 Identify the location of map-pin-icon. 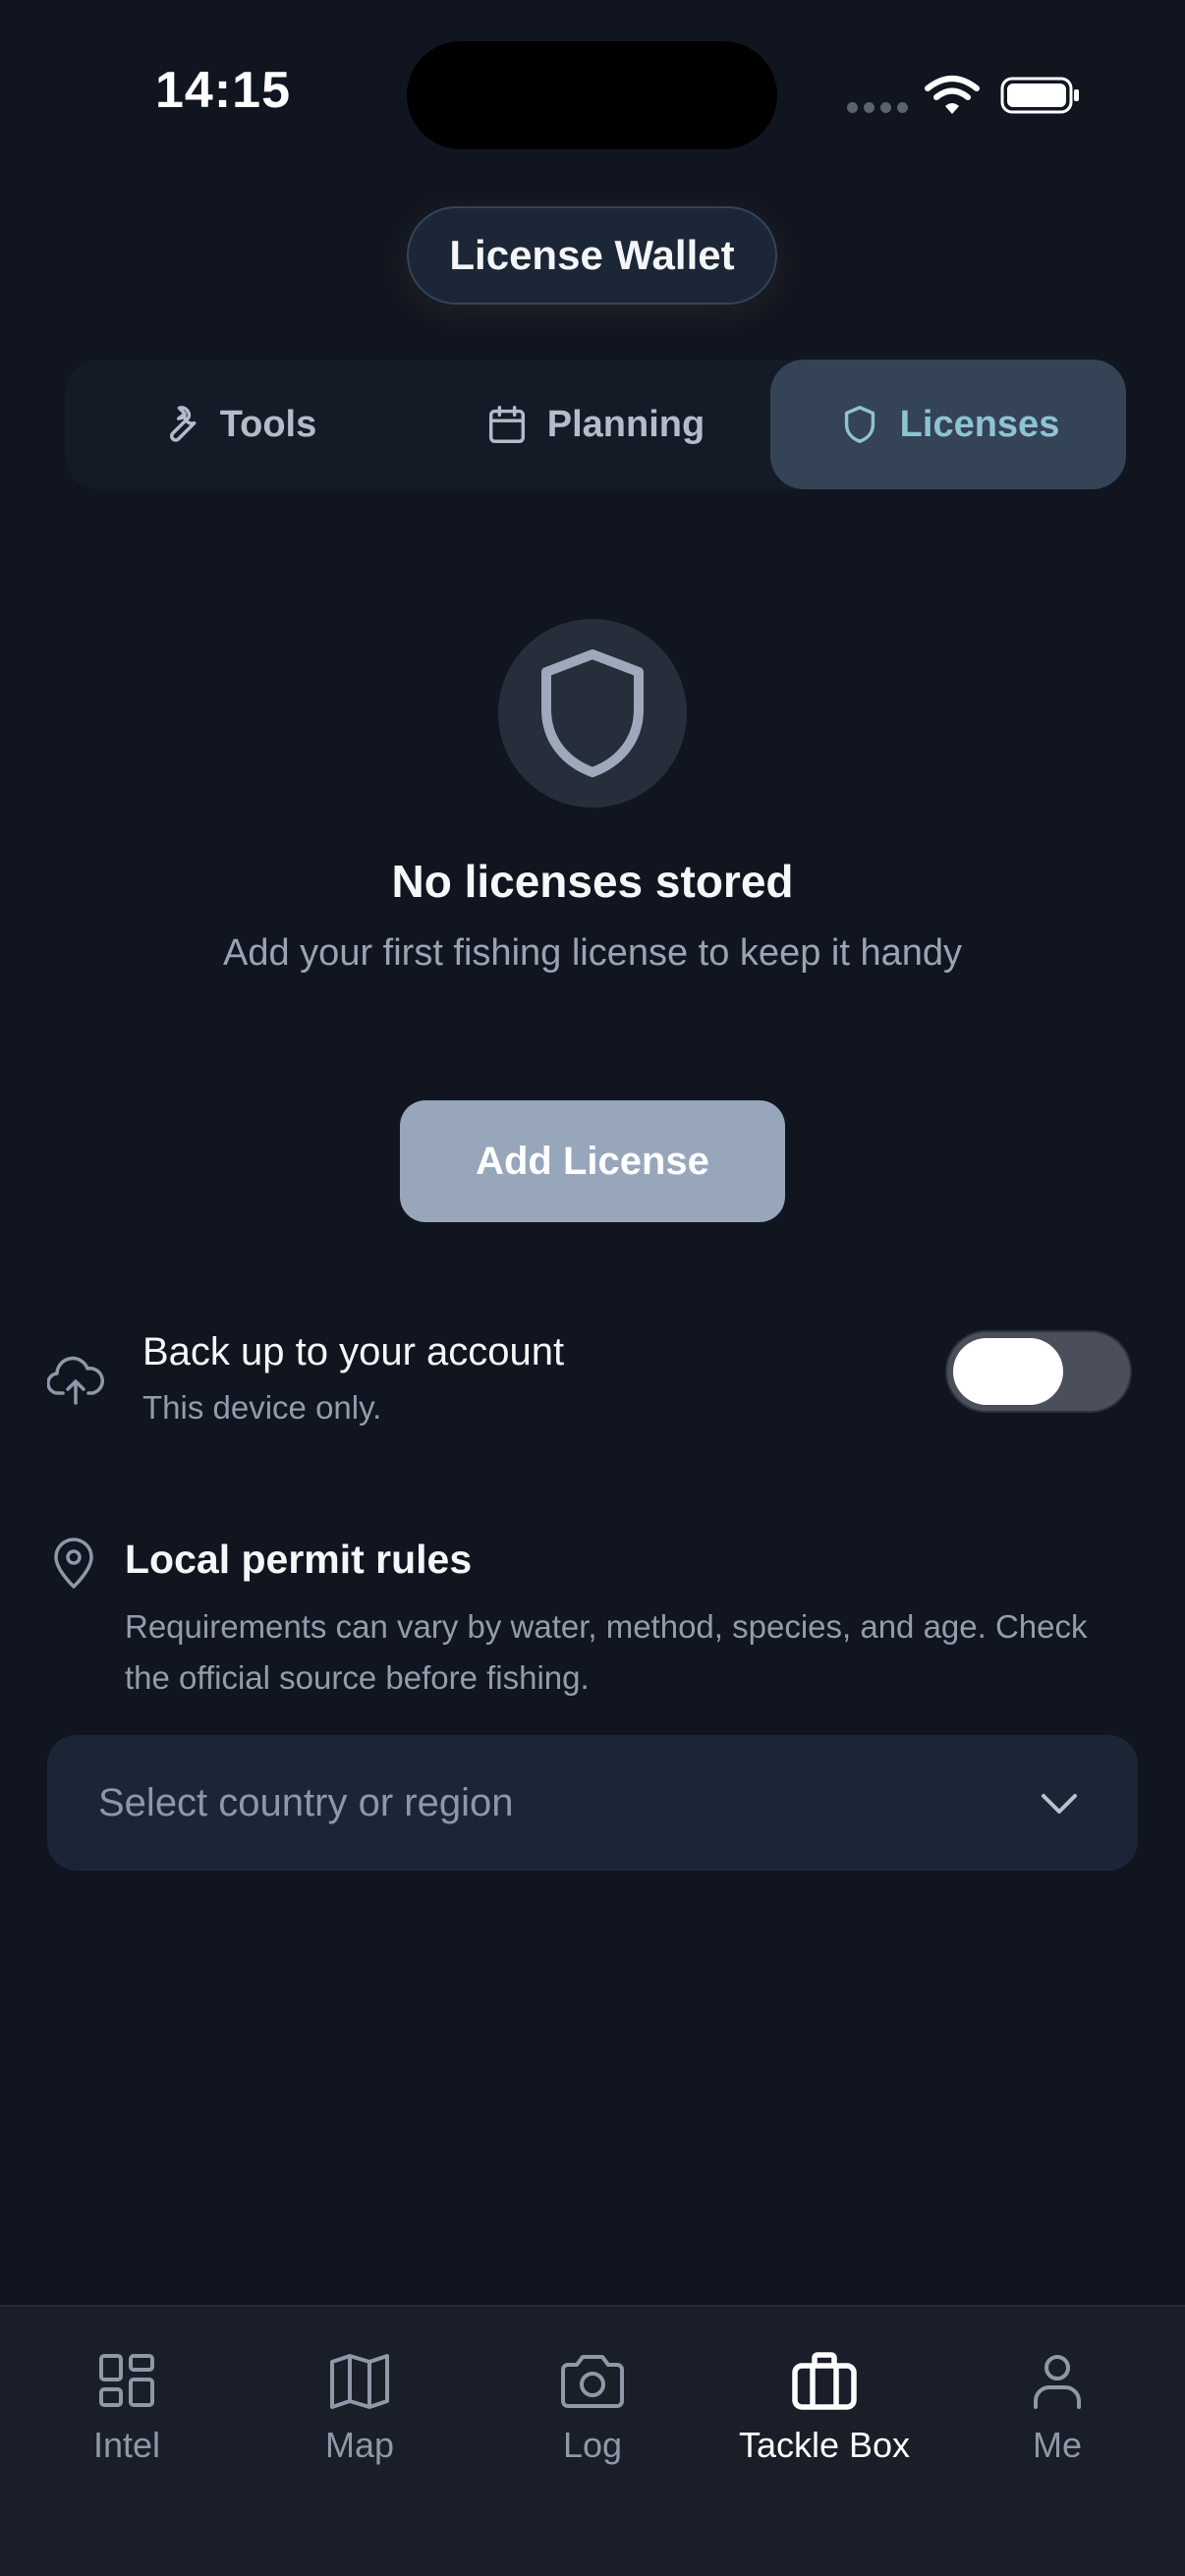
(74, 1563).